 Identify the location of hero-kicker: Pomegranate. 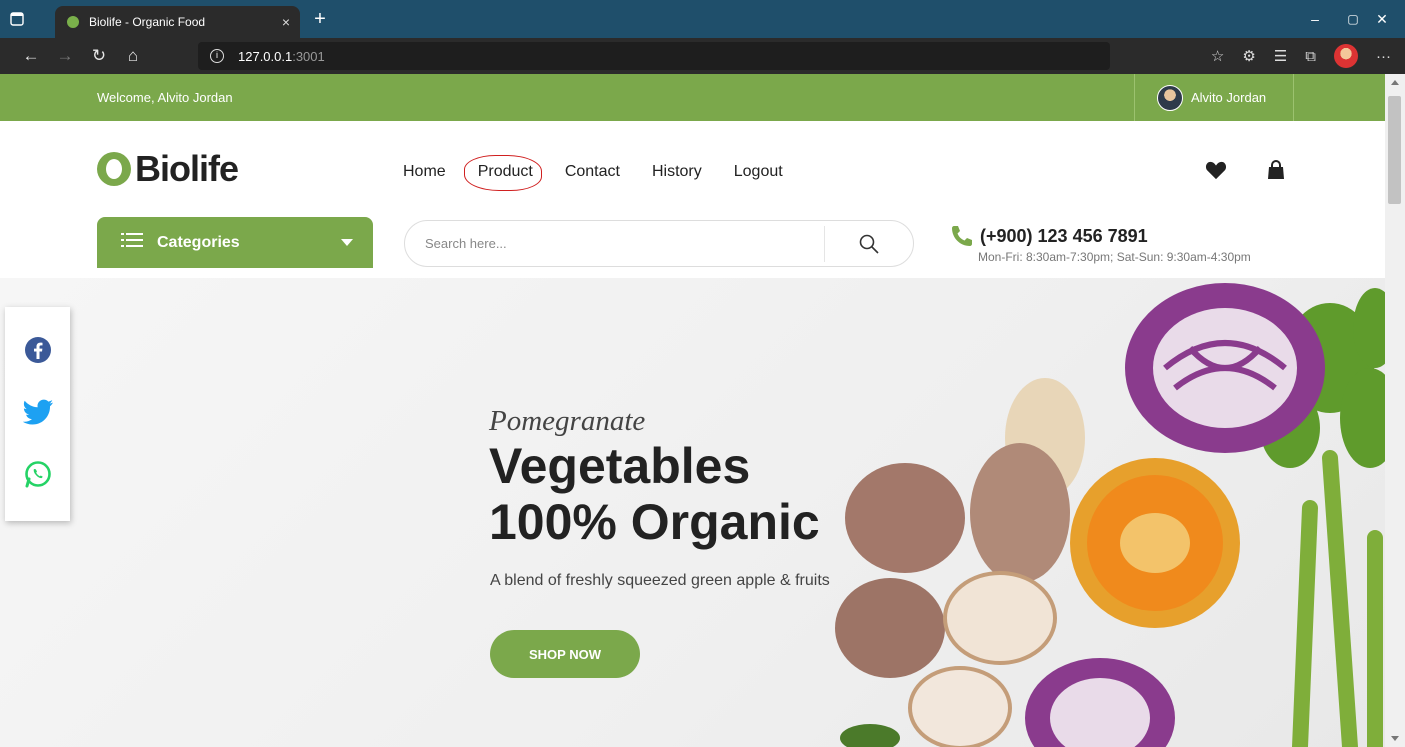
(567, 421).